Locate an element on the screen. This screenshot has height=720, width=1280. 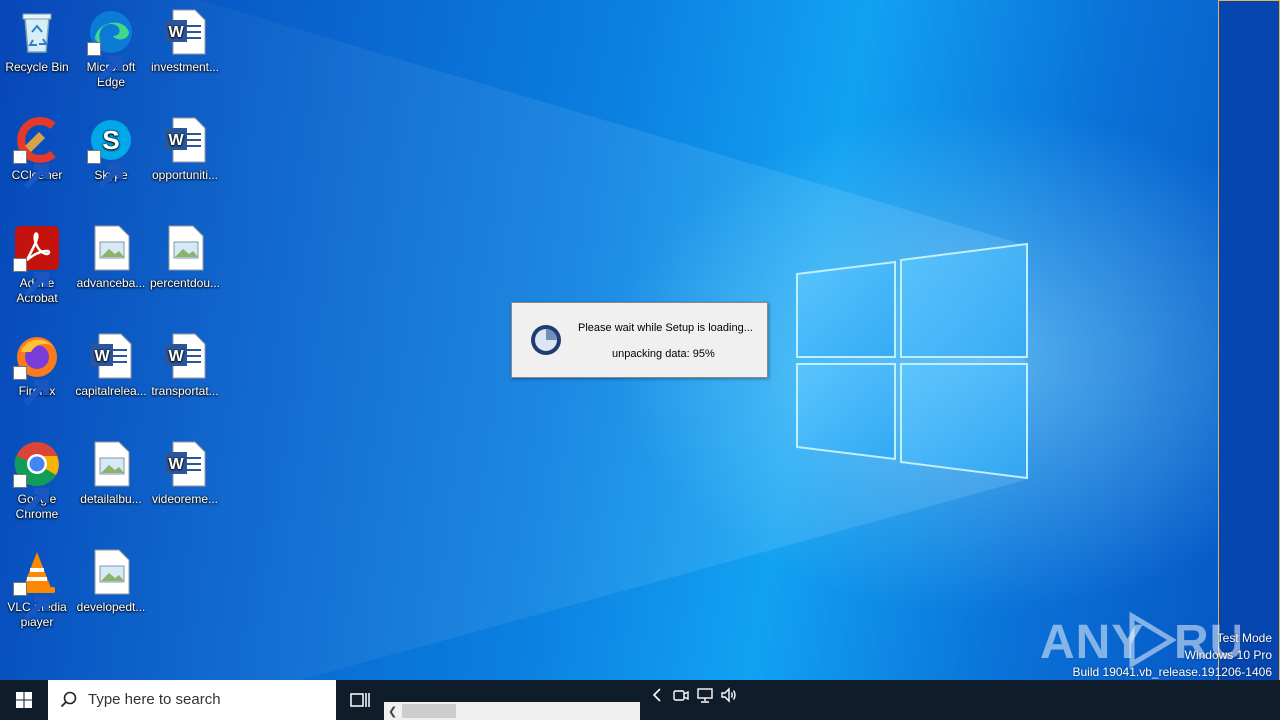
taskbar-search-box: Type here to search is located at coordinates (192, 700).